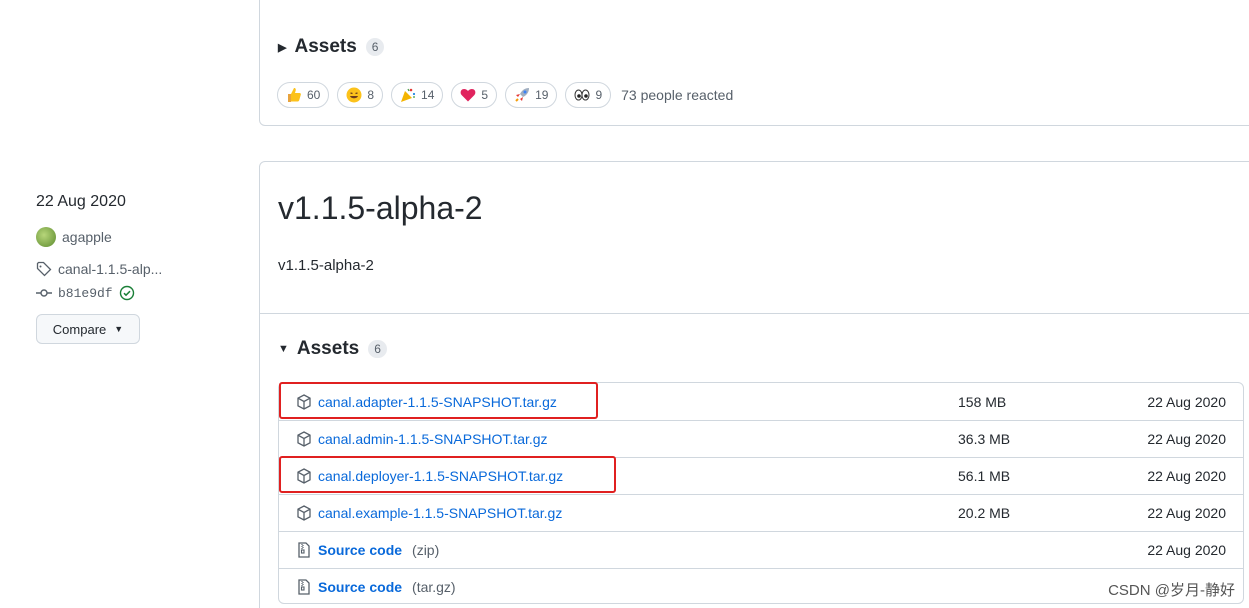  I want to click on release-title: v1.1.5-alpha-2, so click(380, 208).